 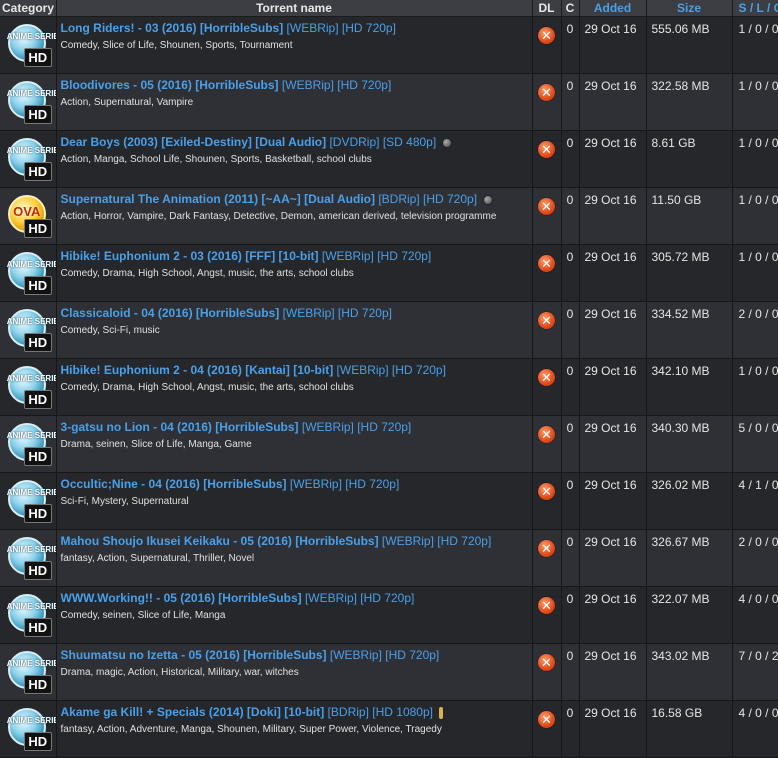 What do you see at coordinates (689, 45) in the screenshot?
I see `file-size: 555.06 MB` at bounding box center [689, 45].